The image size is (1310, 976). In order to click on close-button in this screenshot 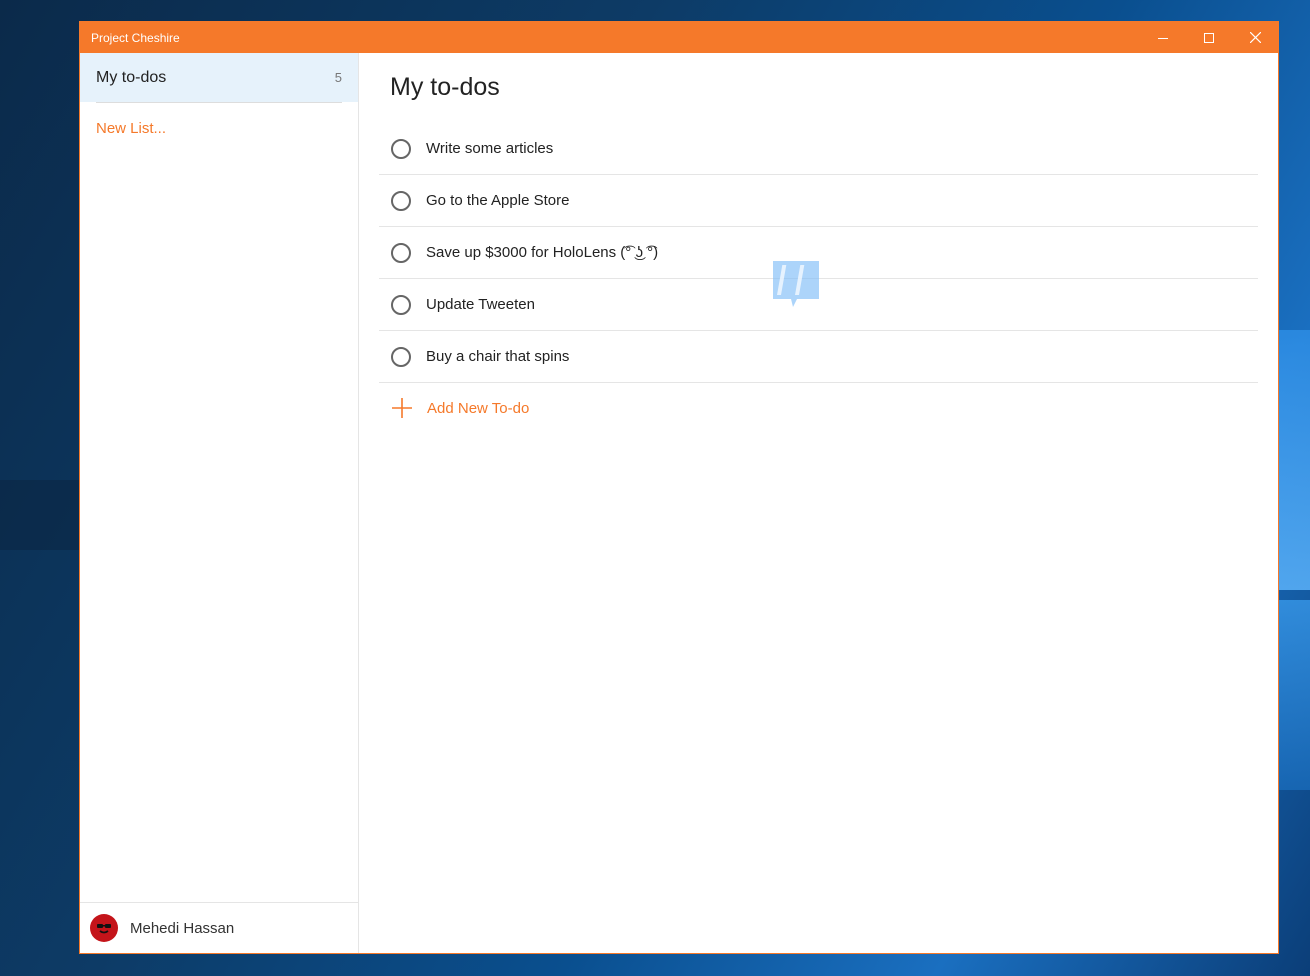, I will do `click(1255, 37)`.